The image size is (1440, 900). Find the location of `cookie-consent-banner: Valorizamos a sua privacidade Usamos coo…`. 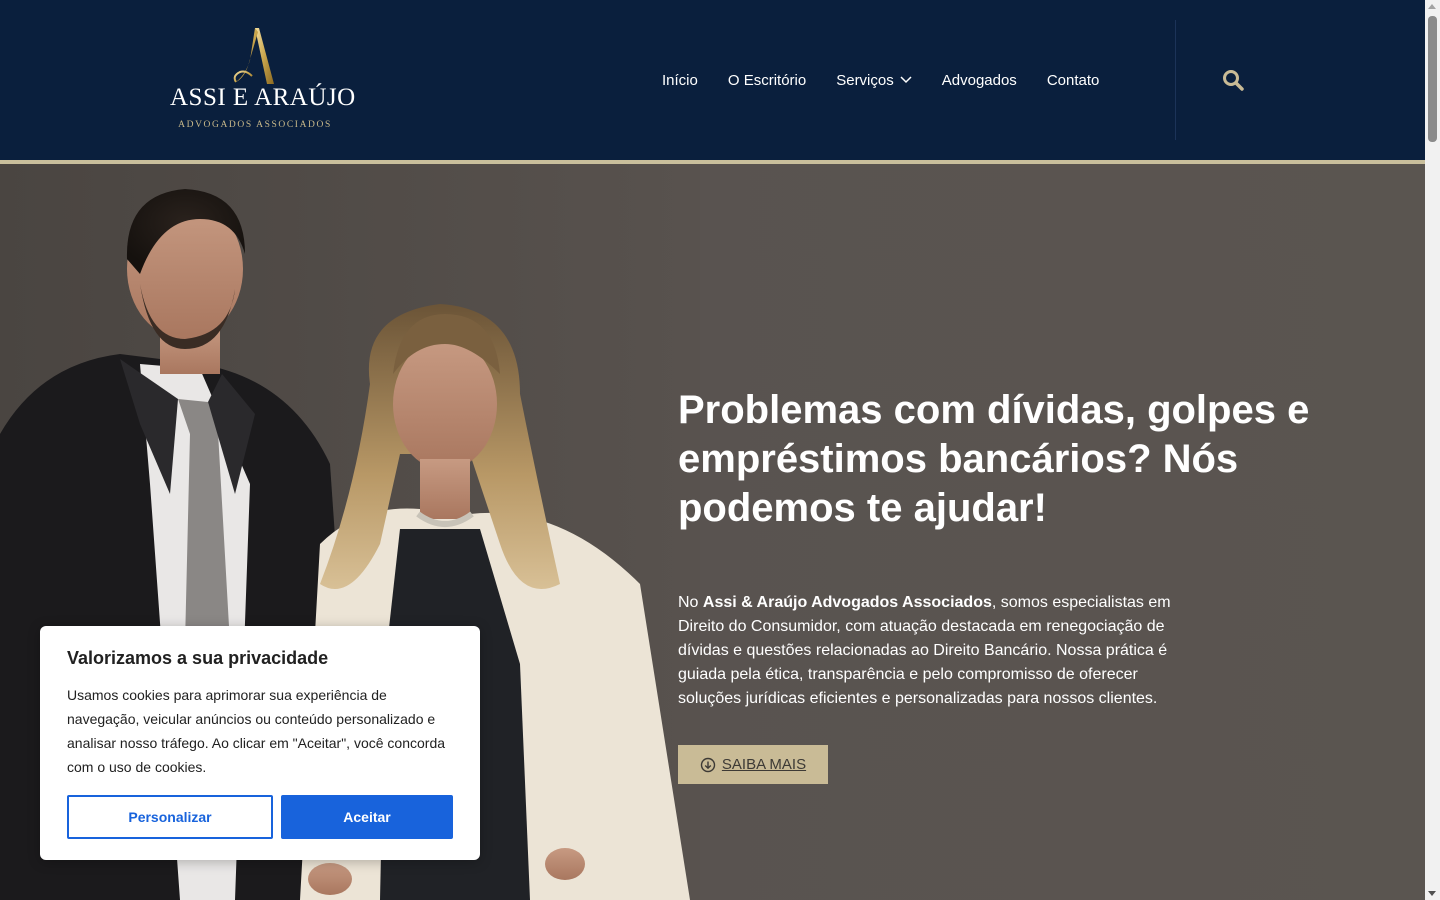

cookie-consent-banner: Valorizamos a sua privacidade Usamos coo… is located at coordinates (260, 743).